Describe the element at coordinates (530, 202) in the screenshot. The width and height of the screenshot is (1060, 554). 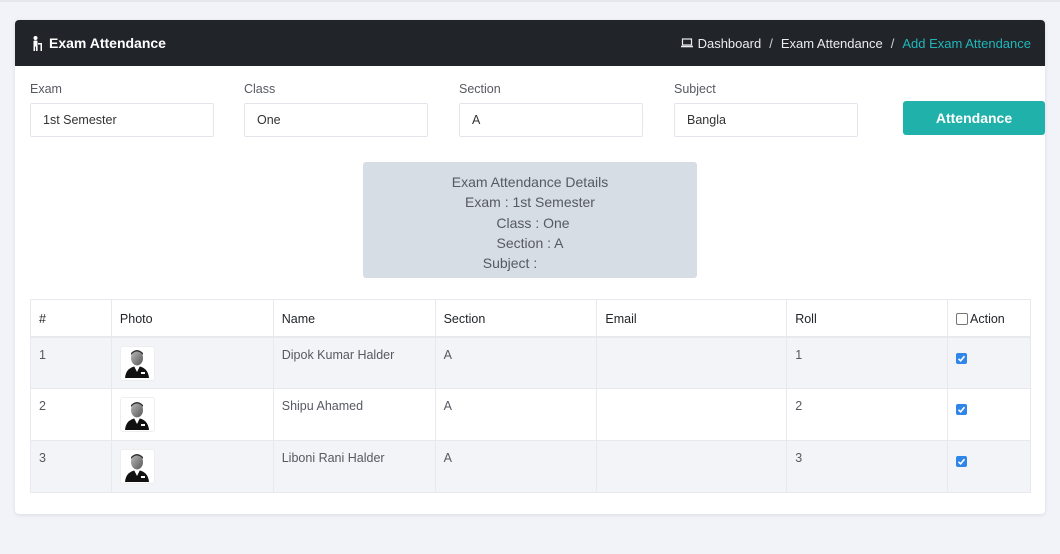
I see `details-exam: Exam : 1st Semester` at that location.